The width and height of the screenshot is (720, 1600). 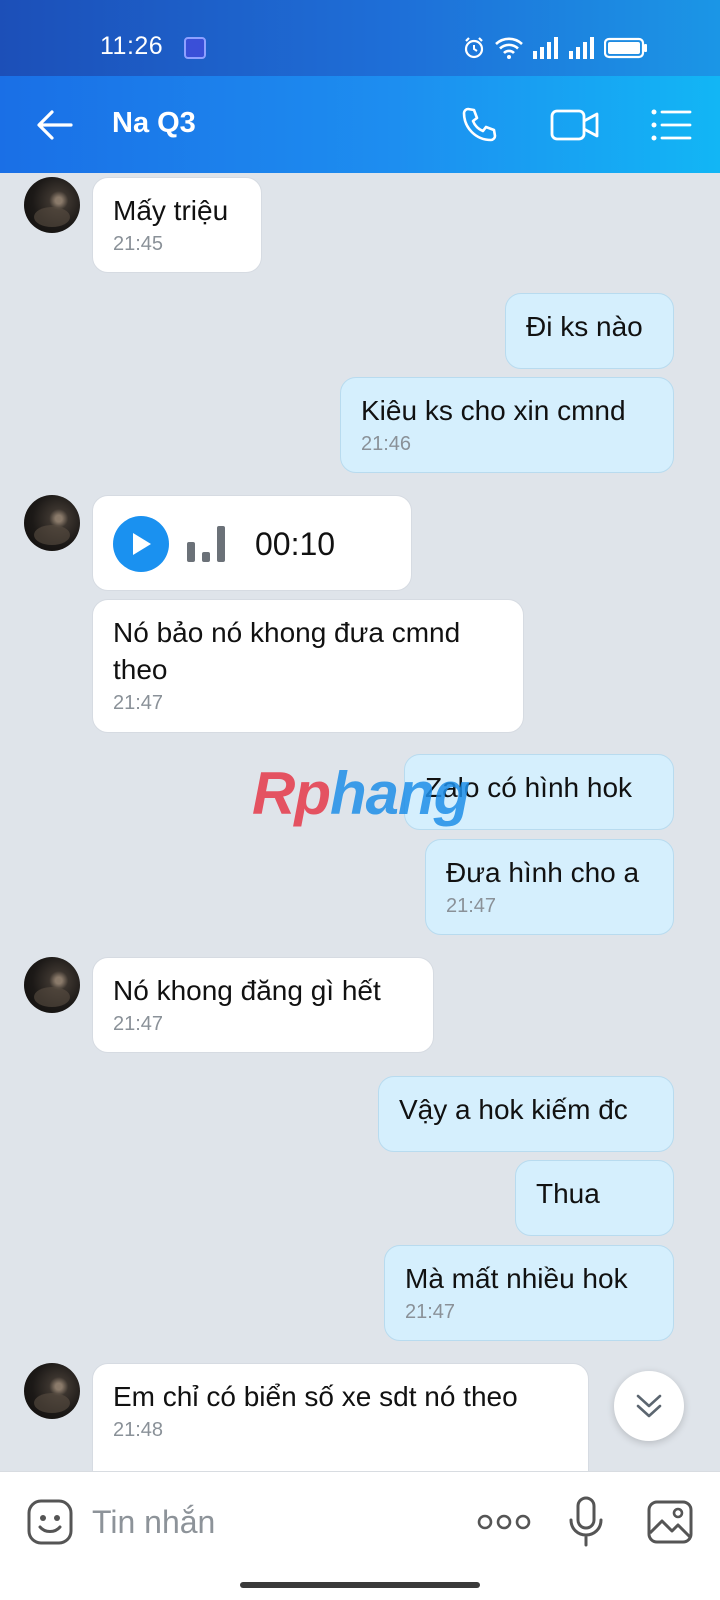 What do you see at coordinates (154, 123) in the screenshot?
I see `contact-name: Na Q3` at bounding box center [154, 123].